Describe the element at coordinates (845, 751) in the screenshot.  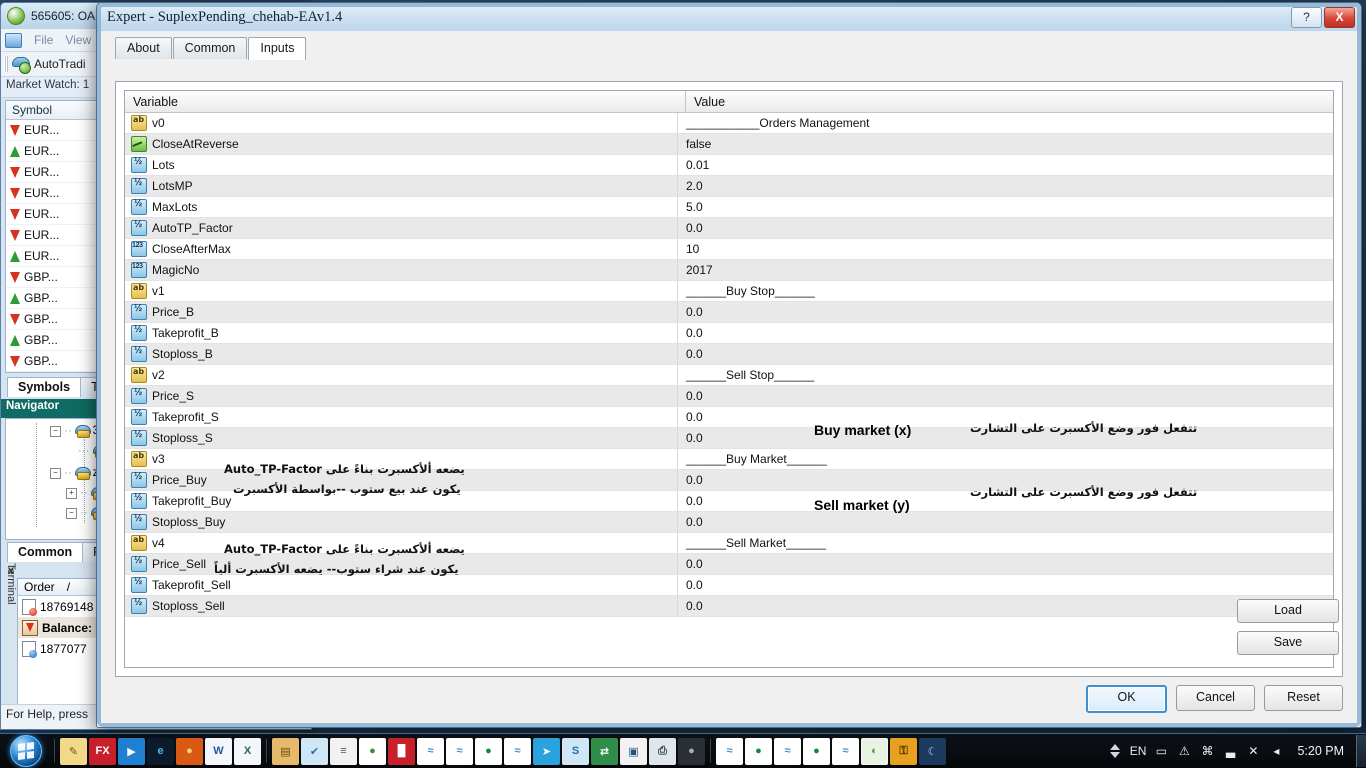
I see `mt4-terminal-icon-6: ≈` at that location.